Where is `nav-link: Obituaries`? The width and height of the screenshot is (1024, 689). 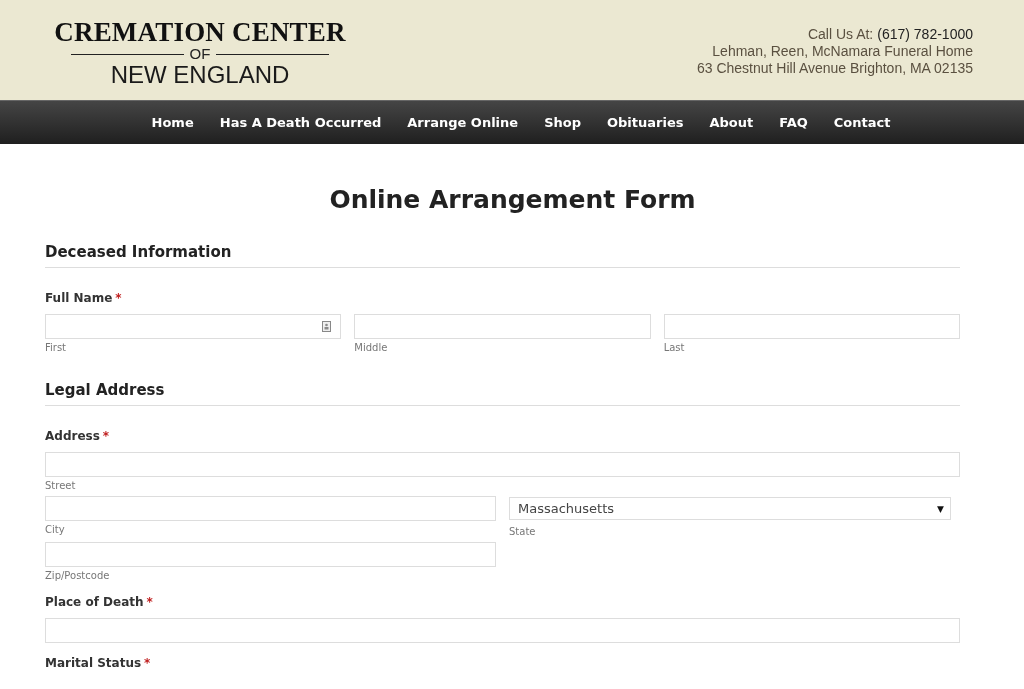
nav-link: Obituaries is located at coordinates (645, 122).